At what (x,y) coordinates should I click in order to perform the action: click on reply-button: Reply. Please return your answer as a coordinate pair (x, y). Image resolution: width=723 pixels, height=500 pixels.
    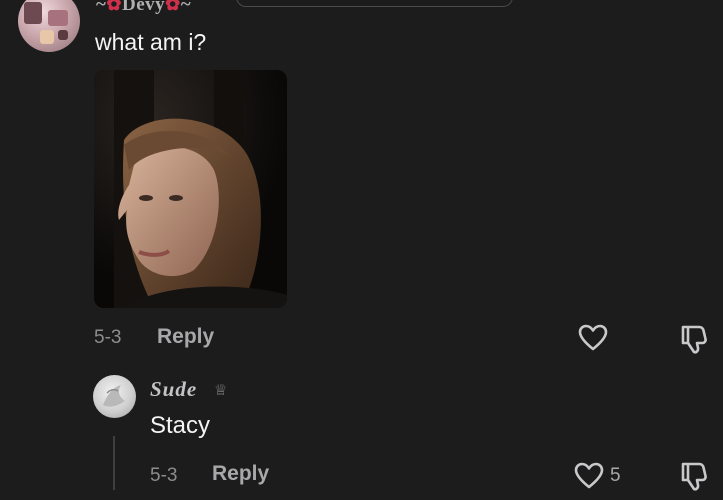
    Looking at the image, I should click on (185, 337).